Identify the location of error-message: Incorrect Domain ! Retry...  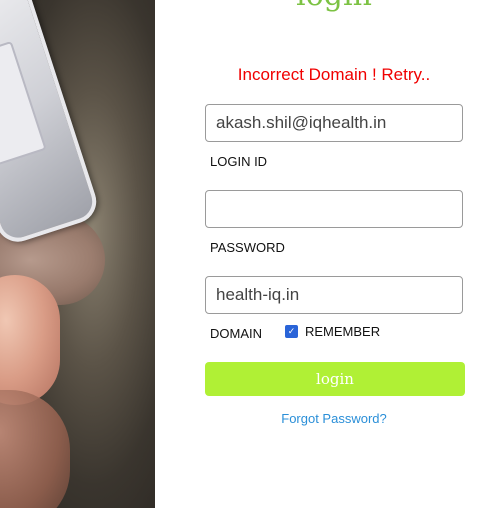
(334, 74).